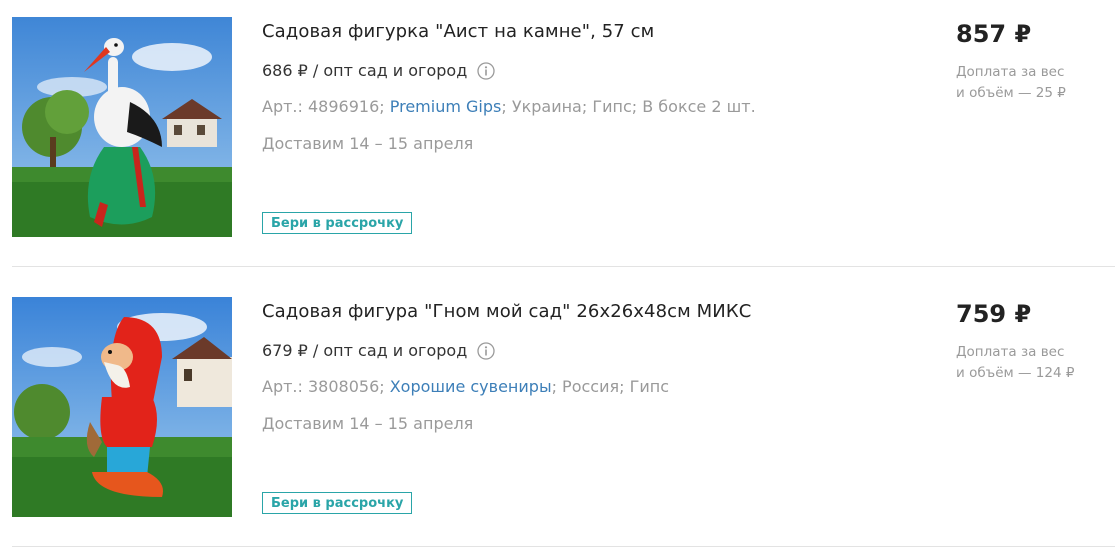  I want to click on gnome-figurine-image, so click(122, 407).